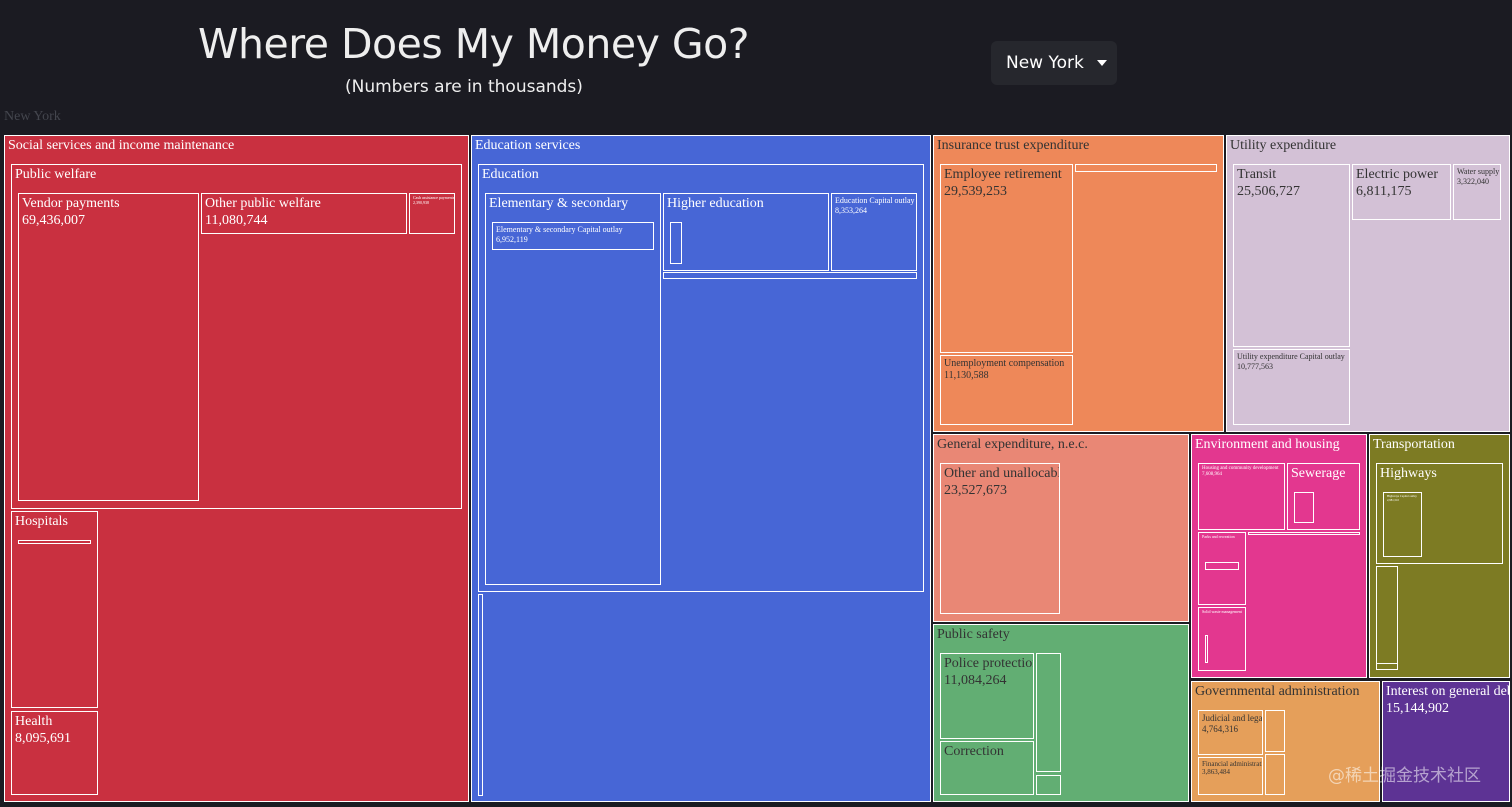 Image resolution: width=1512 pixels, height=807 pixels. What do you see at coordinates (1318, 473) in the screenshot?
I see `treemap-label: Sewerage` at bounding box center [1318, 473].